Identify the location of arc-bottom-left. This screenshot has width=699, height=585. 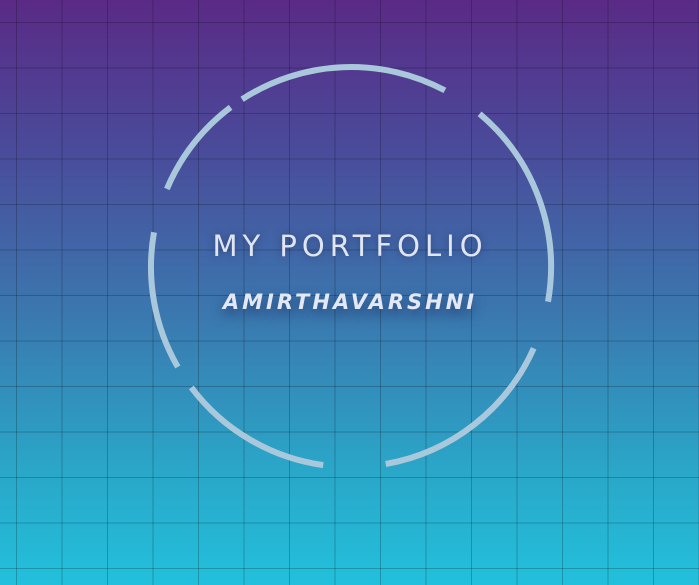
(256, 427).